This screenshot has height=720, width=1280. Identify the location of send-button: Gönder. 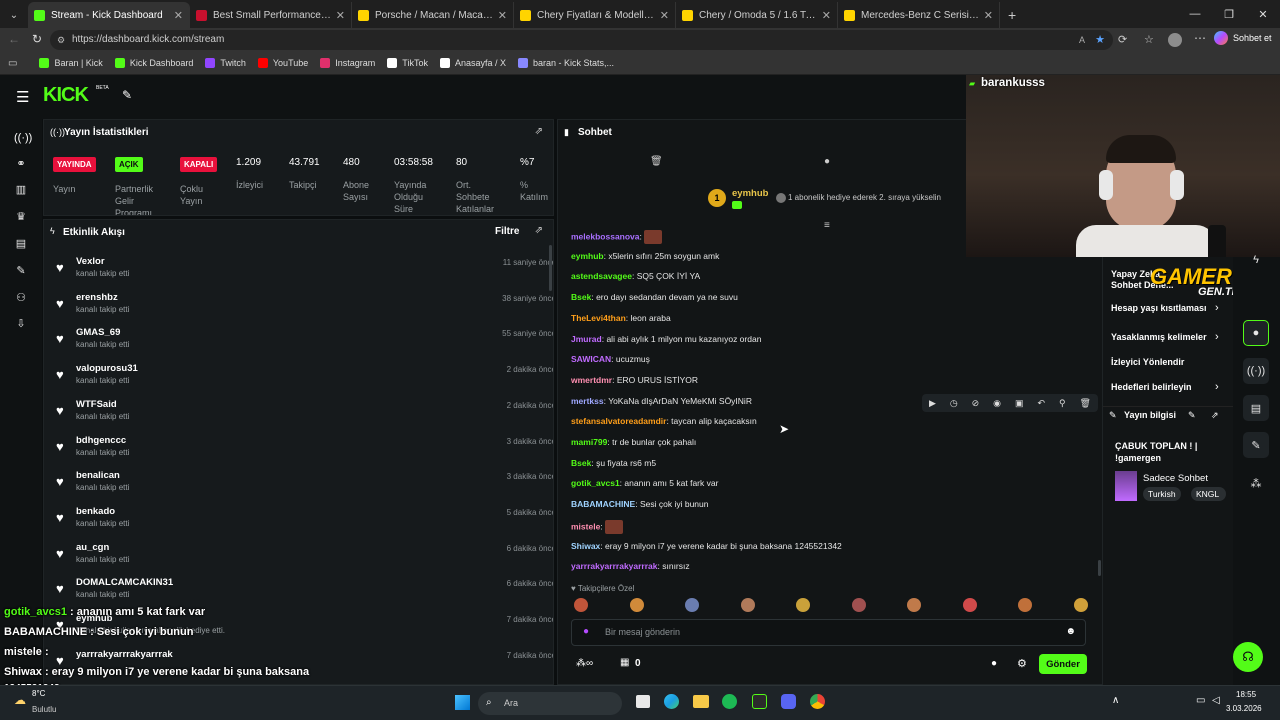
(1063, 664).